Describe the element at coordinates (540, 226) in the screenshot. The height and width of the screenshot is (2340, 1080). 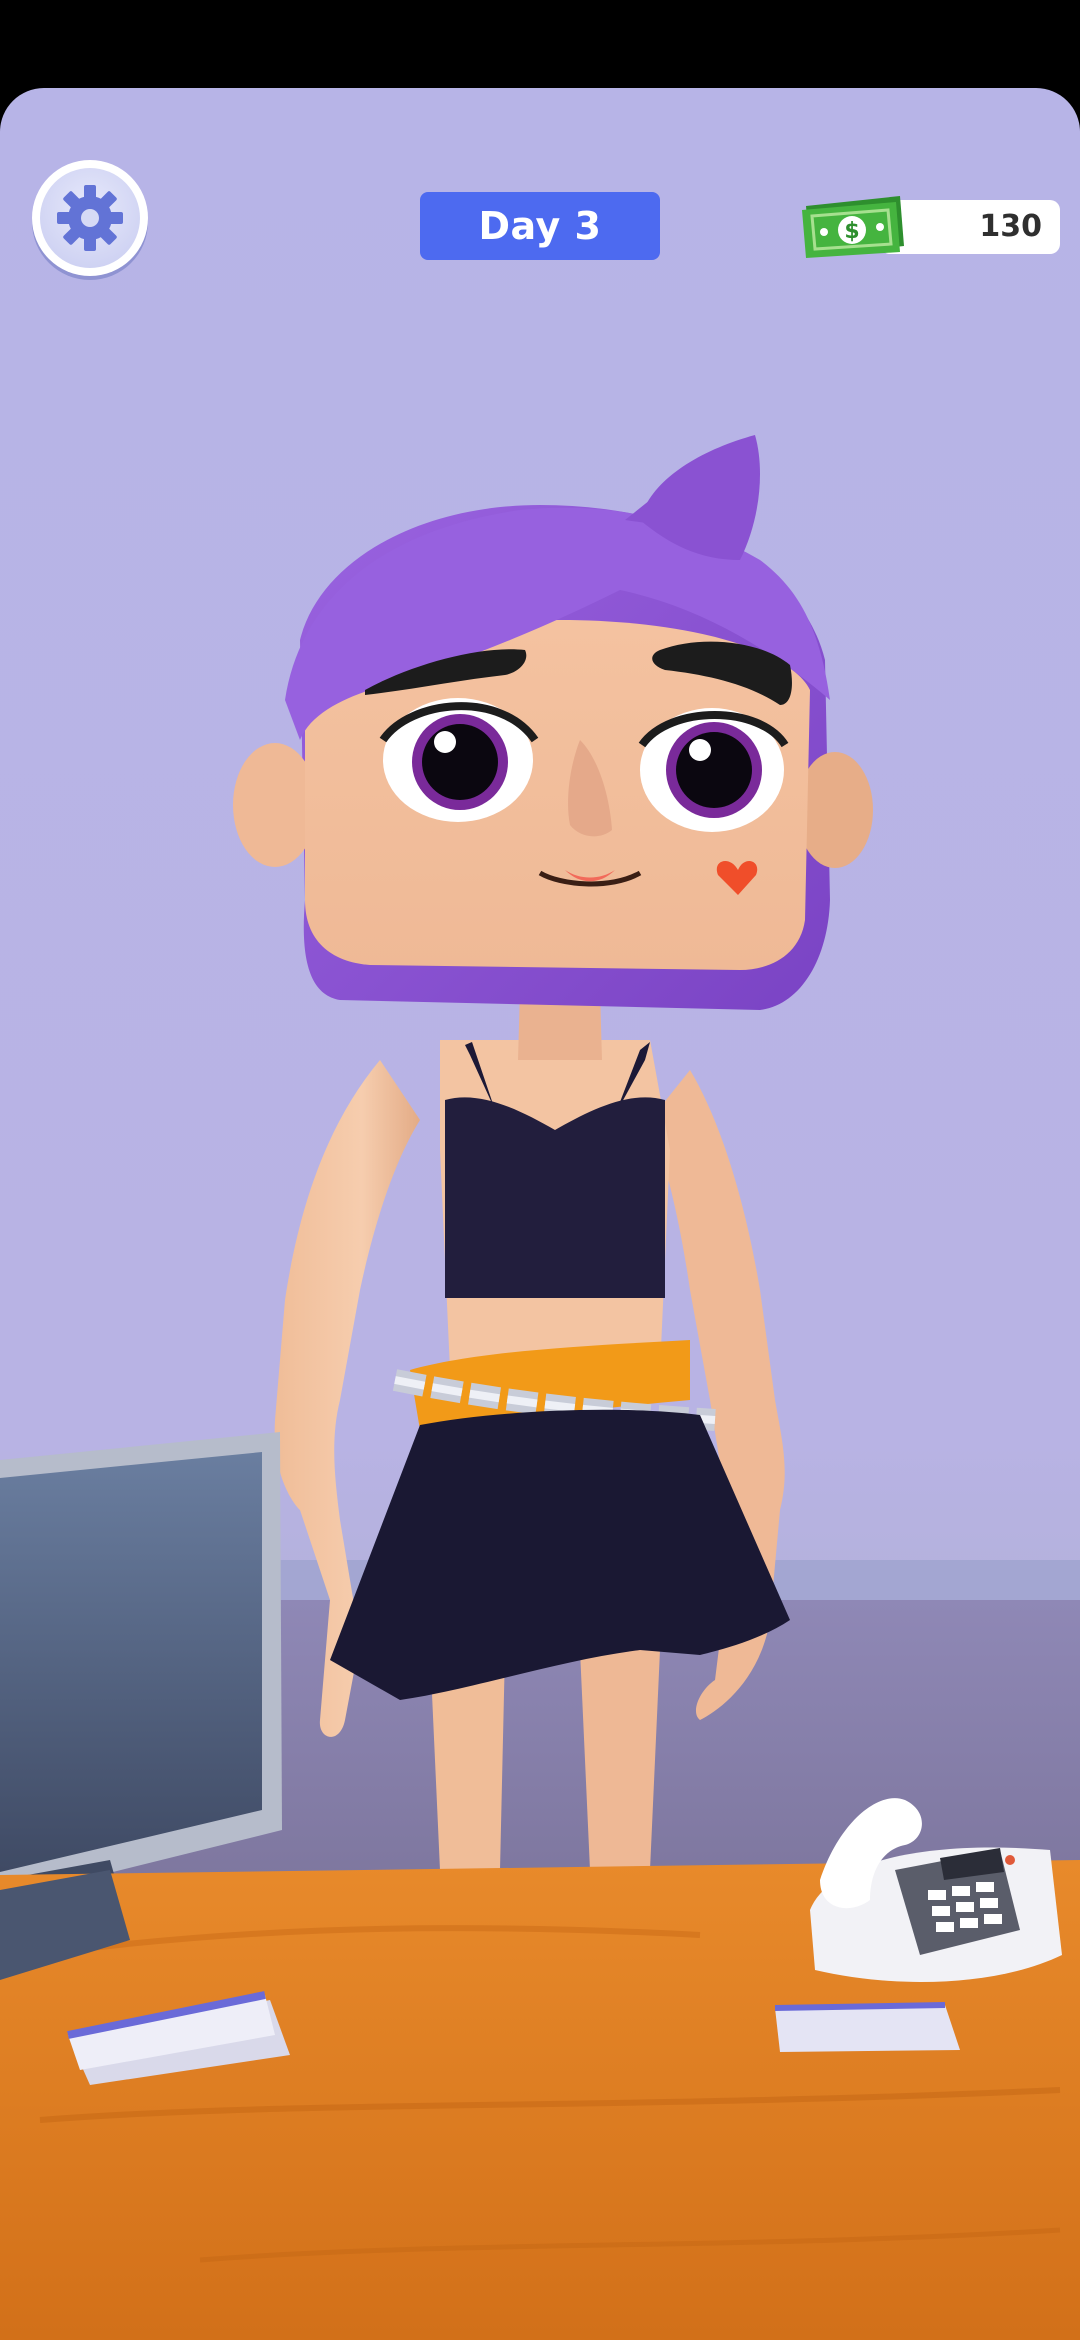
I see `day-counter: Day 3` at that location.